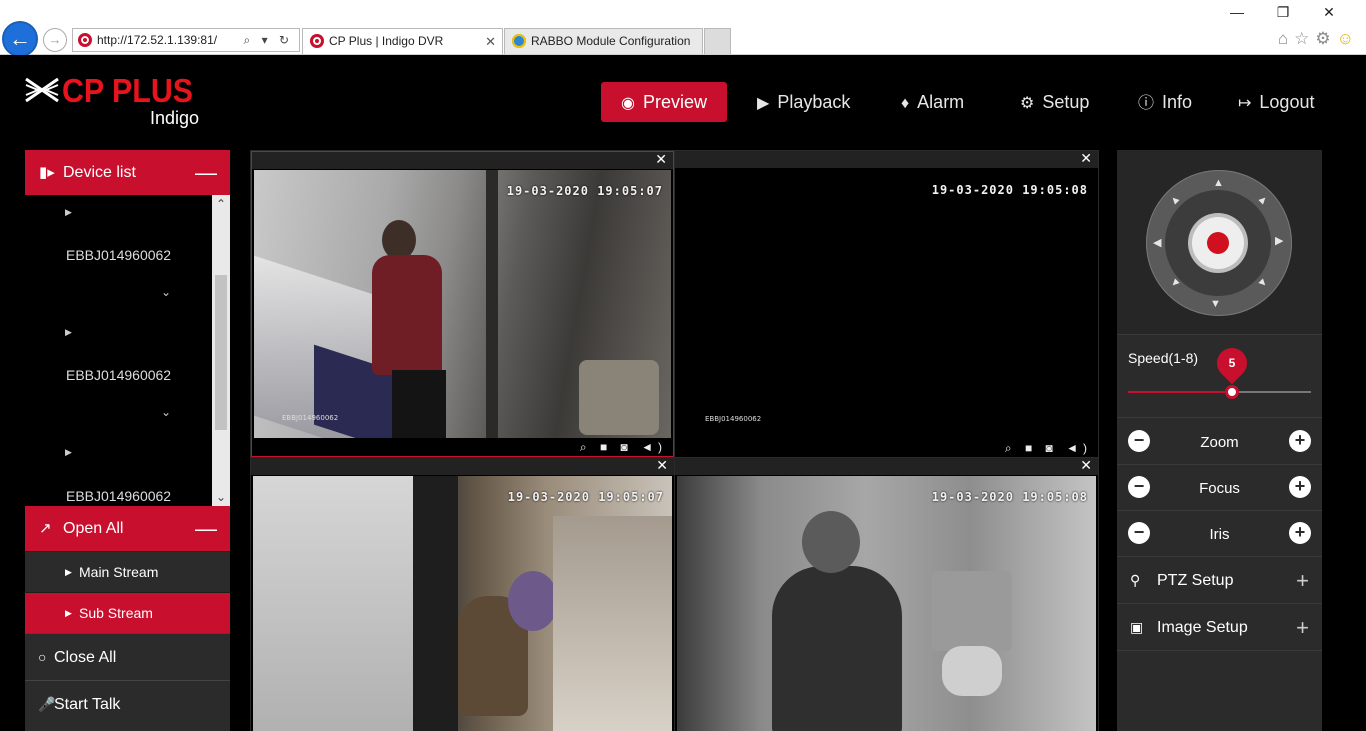 Image resolution: width=1366 pixels, height=731 pixels. Describe the element at coordinates (1304, 38) in the screenshot. I see `favorites-star-icon: ☆` at that location.